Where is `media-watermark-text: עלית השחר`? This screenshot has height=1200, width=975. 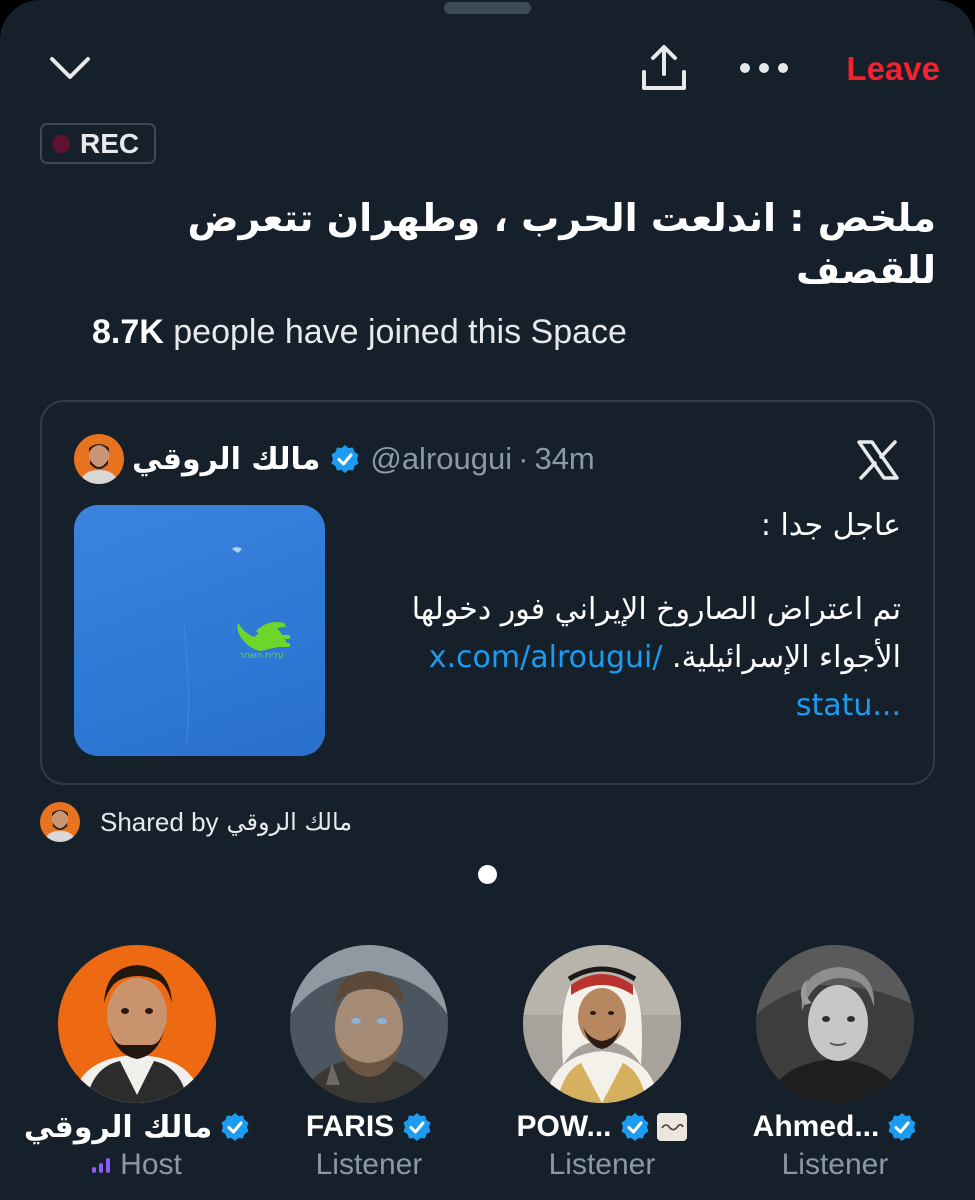
media-watermark-text: עלית השחר is located at coordinates (261, 656).